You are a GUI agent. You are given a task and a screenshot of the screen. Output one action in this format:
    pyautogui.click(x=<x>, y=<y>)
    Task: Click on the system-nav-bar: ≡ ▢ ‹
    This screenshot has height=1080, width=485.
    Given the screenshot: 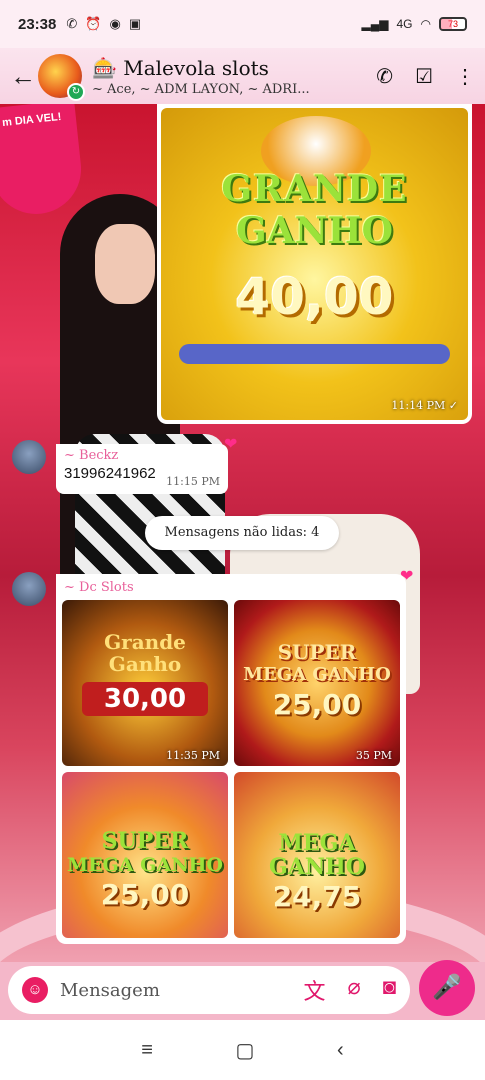 What is the action you would take?
    pyautogui.click(x=242, y=1050)
    